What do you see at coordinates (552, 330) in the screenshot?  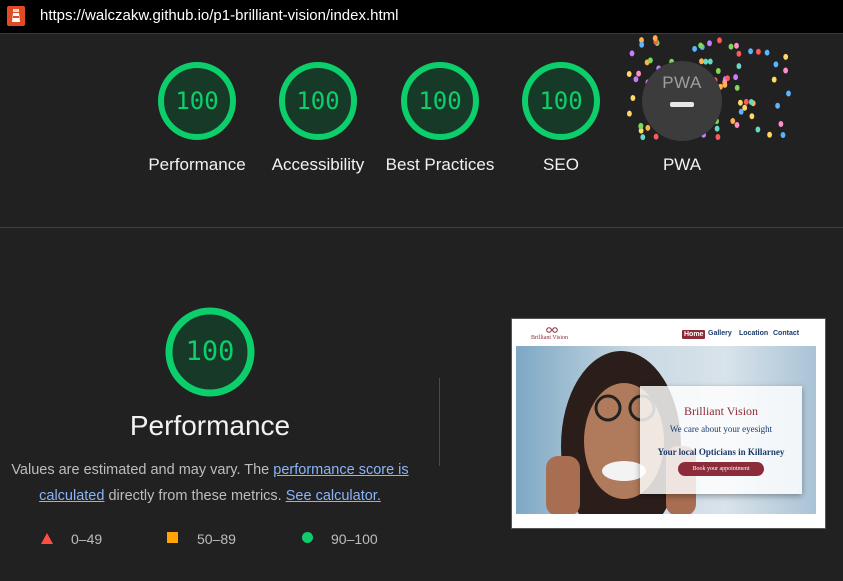 I see `glasses-logo-icon` at bounding box center [552, 330].